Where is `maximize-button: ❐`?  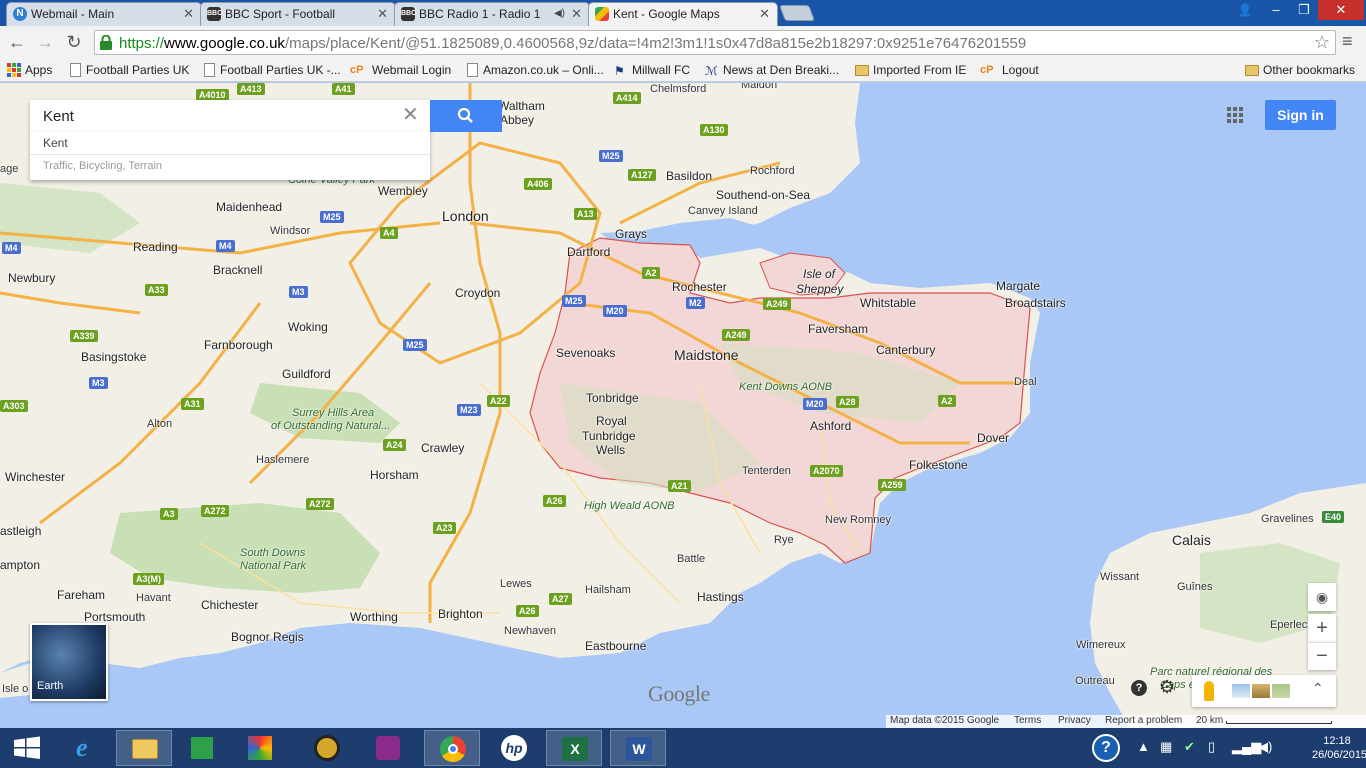 maximize-button: ❐ is located at coordinates (1304, 10).